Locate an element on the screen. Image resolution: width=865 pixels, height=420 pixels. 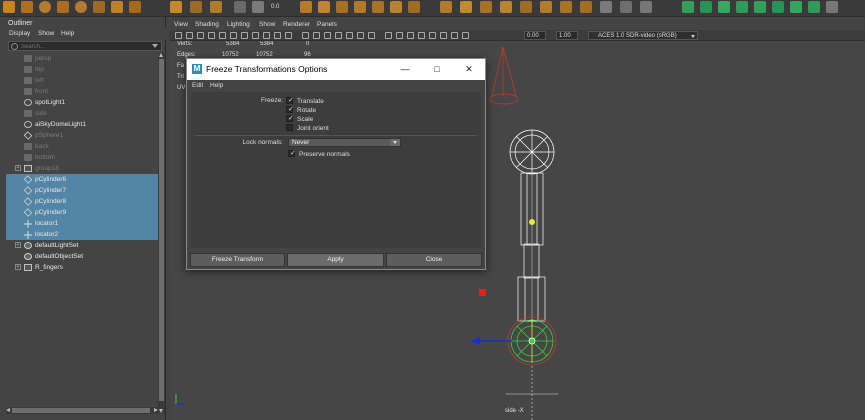
search-options-chevron-down-icon is located at coordinates (155, 46).